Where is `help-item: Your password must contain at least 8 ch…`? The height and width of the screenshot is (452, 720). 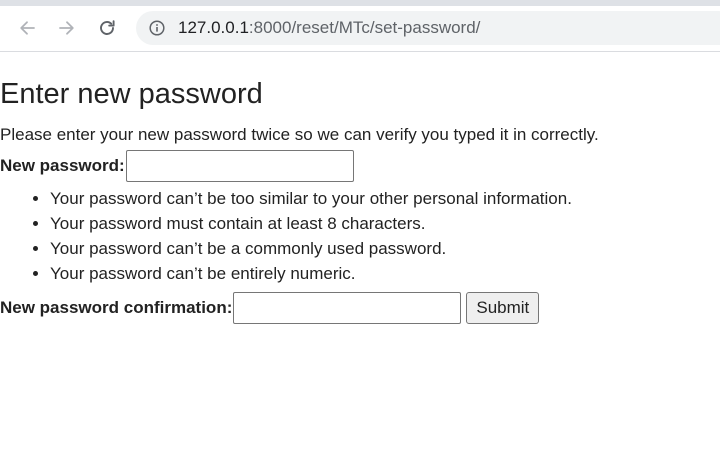
help-item: Your password must contain at least 8 ch… is located at coordinates (385, 223).